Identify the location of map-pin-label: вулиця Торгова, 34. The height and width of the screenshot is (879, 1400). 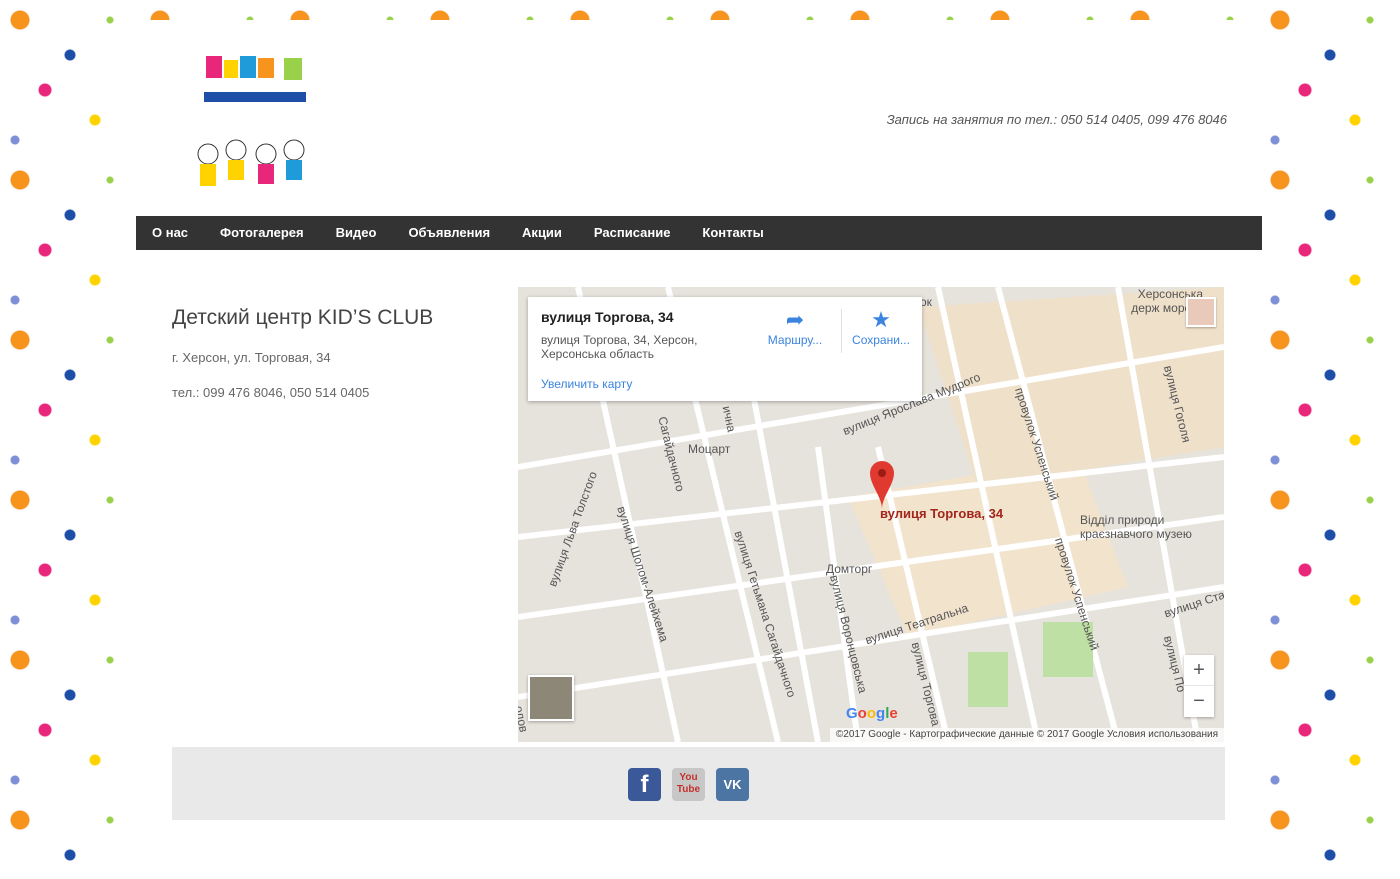
(941, 513).